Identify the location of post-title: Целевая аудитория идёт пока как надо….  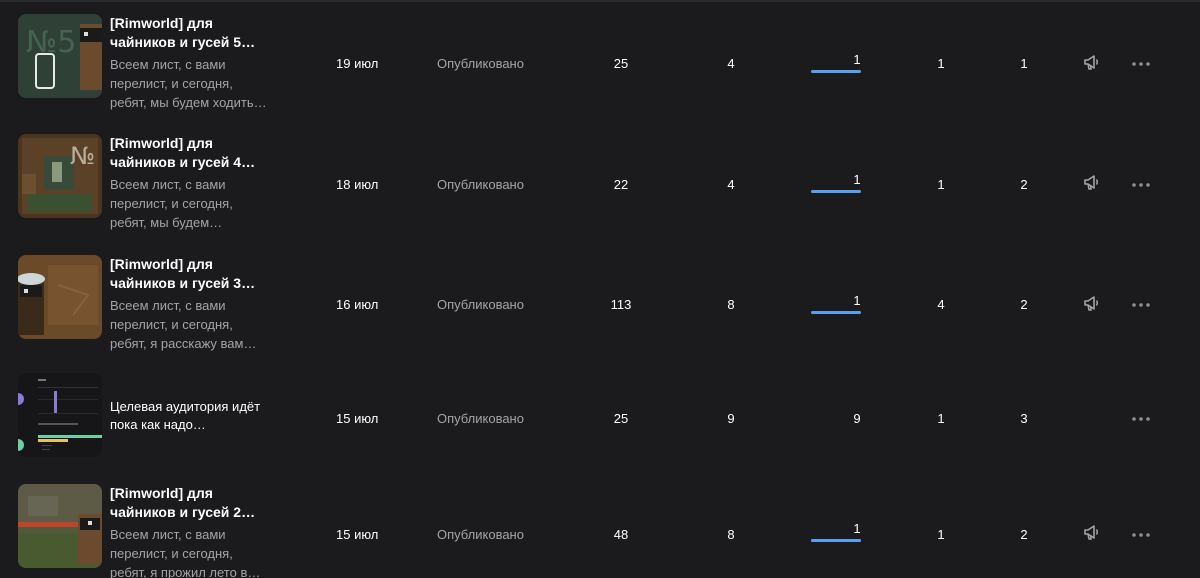
(190, 416).